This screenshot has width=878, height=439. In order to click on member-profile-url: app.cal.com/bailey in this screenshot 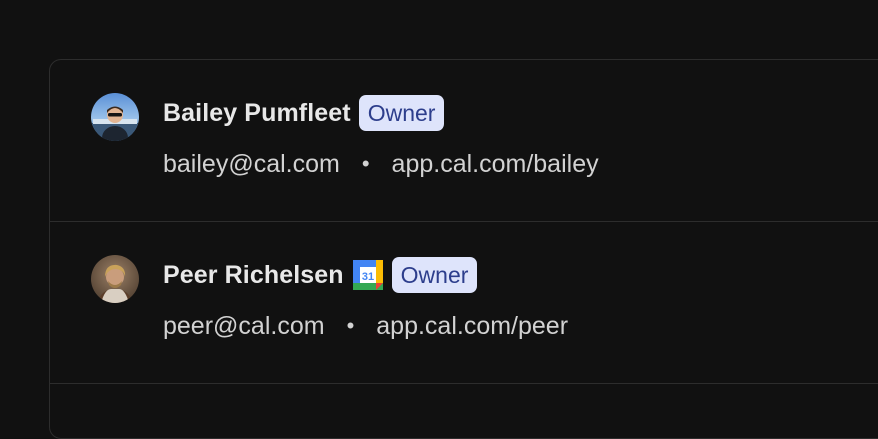, I will do `click(495, 164)`.